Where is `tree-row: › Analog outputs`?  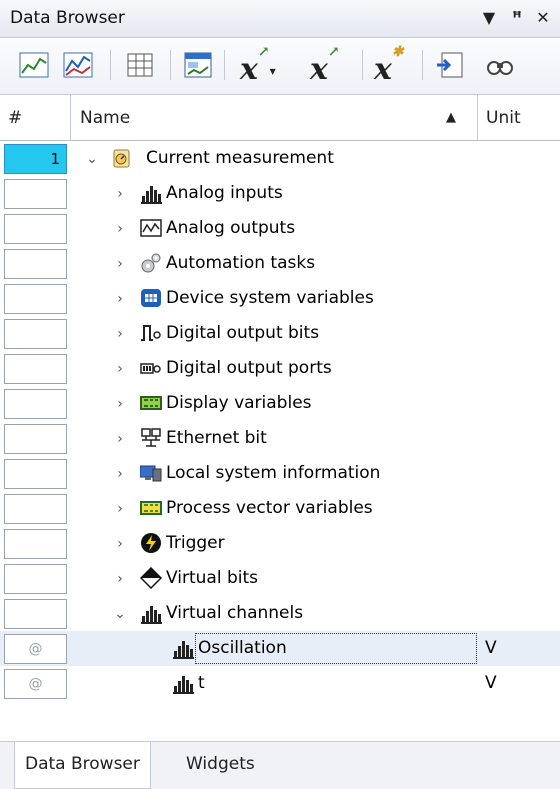 tree-row: › Analog outputs is located at coordinates (280, 228).